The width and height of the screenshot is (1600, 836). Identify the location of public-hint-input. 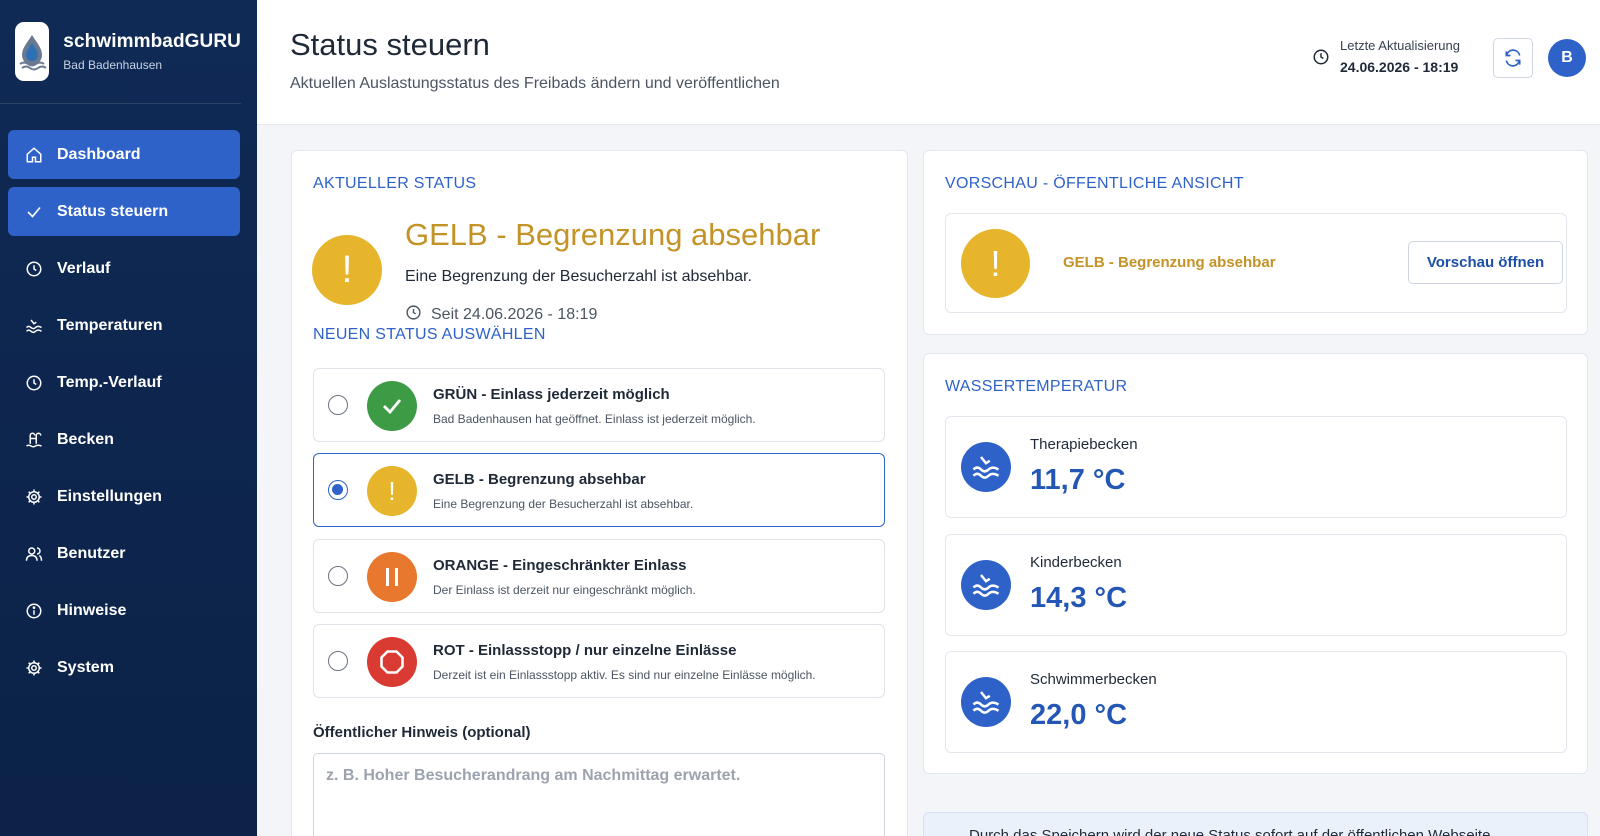
(599, 794).